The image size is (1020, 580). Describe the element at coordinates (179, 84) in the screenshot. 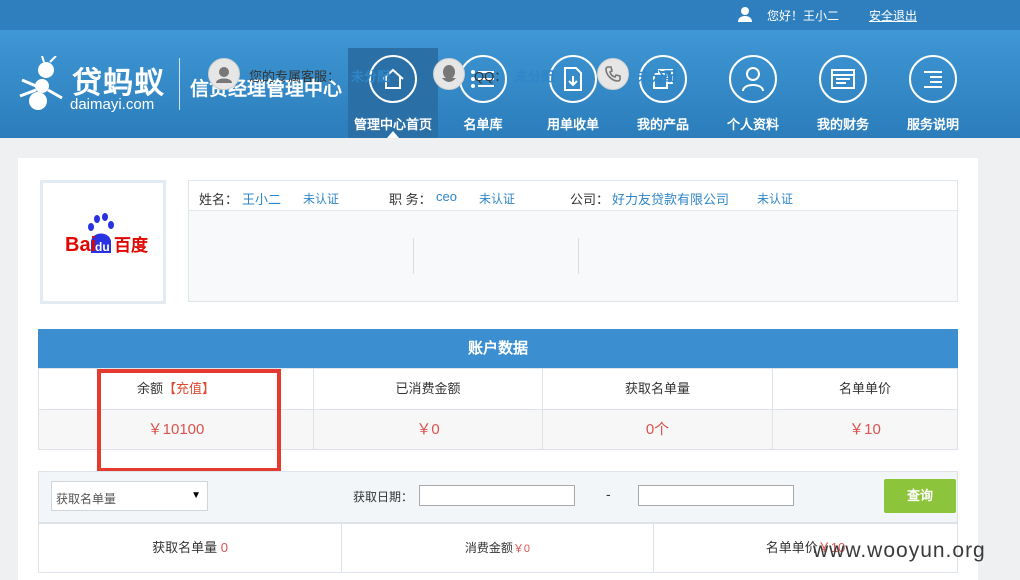

I see `header-divider` at that location.